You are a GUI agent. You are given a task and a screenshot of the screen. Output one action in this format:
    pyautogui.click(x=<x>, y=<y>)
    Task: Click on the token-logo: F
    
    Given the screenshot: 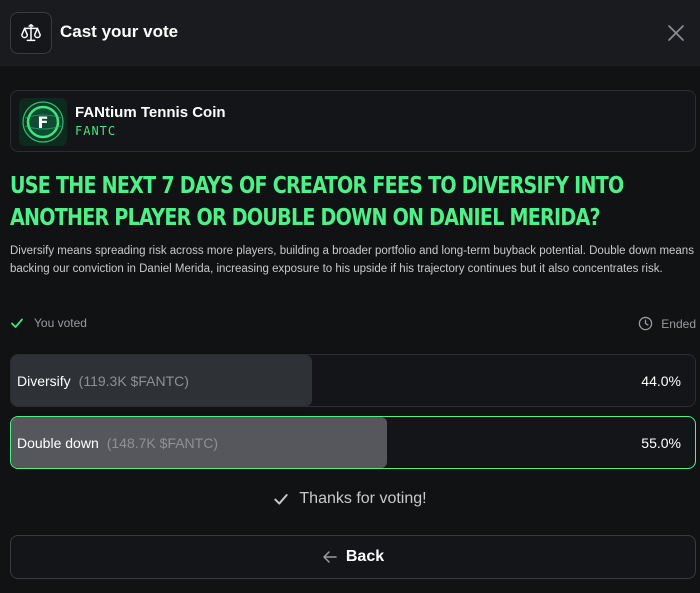 What is the action you would take?
    pyautogui.click(x=43, y=122)
    